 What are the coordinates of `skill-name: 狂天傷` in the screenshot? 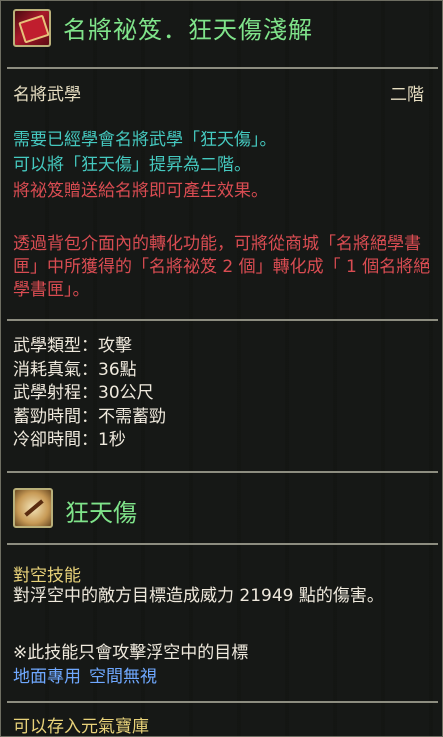 It's located at (101, 513).